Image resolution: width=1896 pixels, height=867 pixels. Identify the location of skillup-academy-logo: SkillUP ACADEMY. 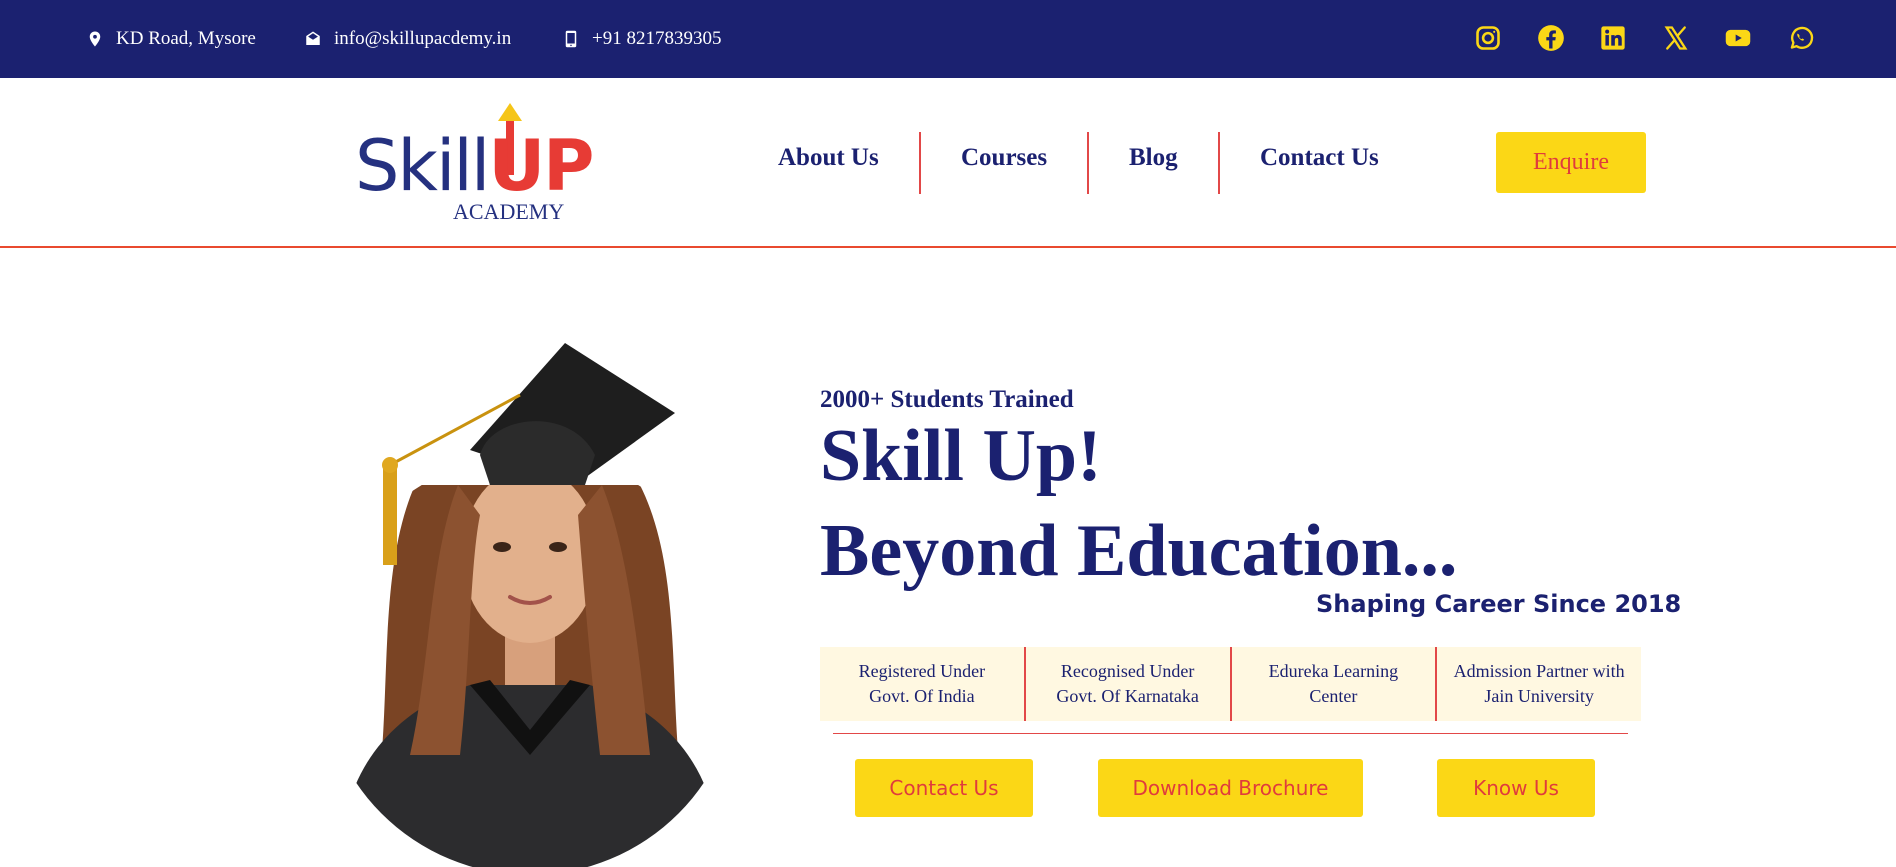
(475, 163).